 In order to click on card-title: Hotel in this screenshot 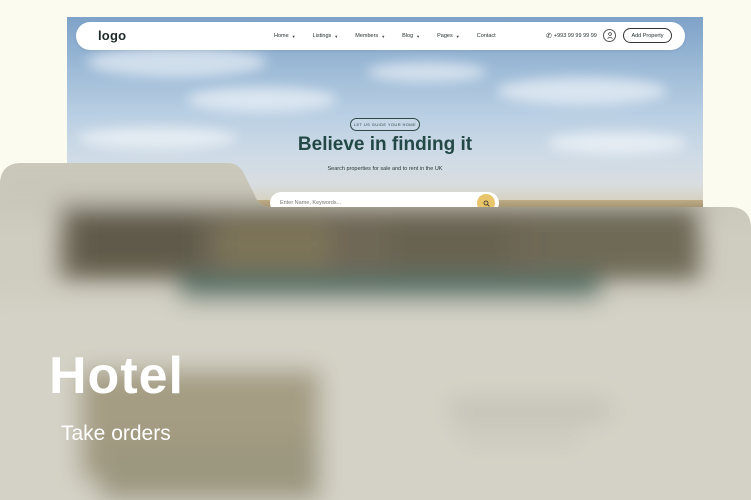, I will do `click(116, 376)`.